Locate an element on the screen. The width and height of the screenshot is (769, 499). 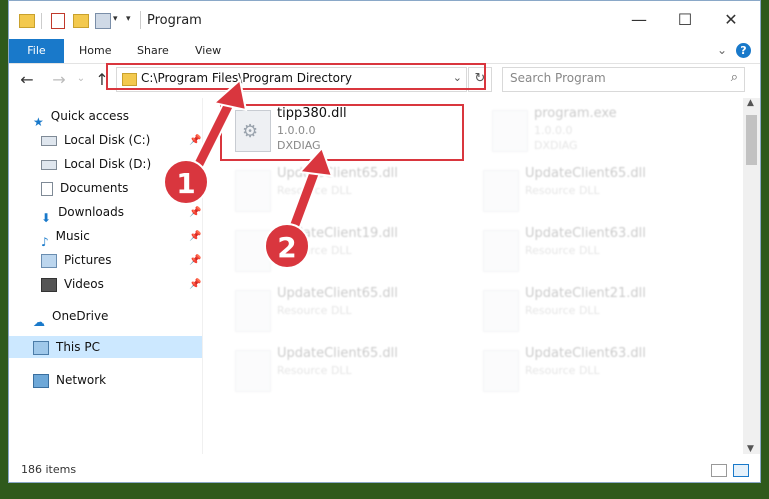
annotation-arrows is located at coordinates (261, 161).